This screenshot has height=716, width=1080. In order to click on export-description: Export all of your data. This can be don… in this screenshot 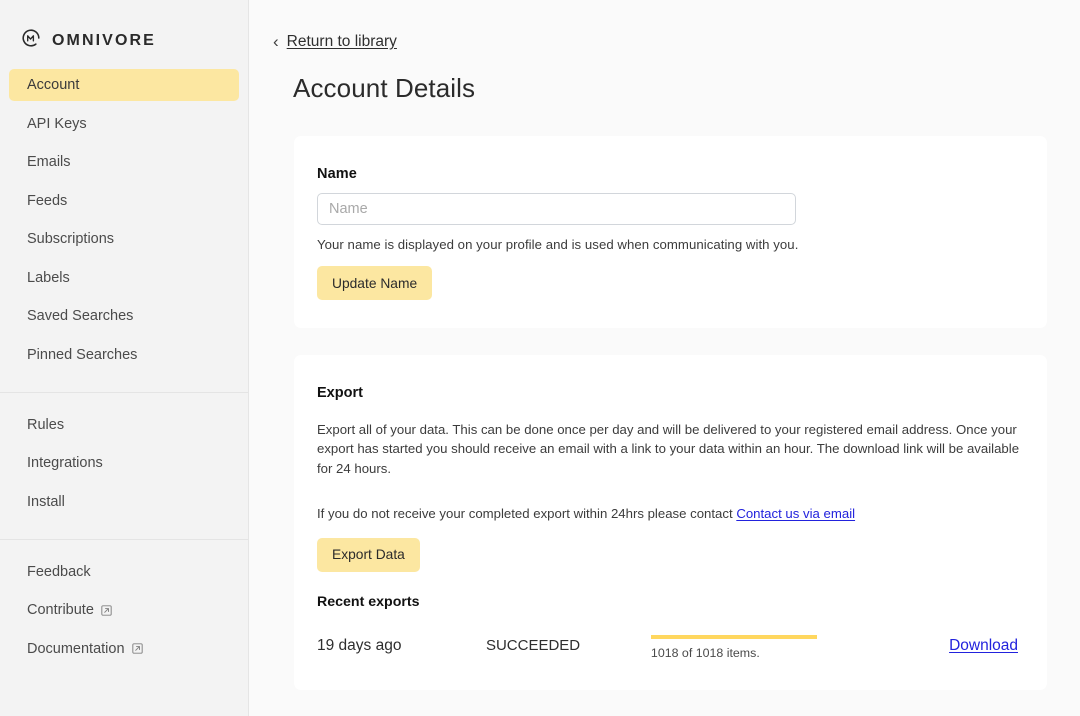, I will do `click(668, 449)`.